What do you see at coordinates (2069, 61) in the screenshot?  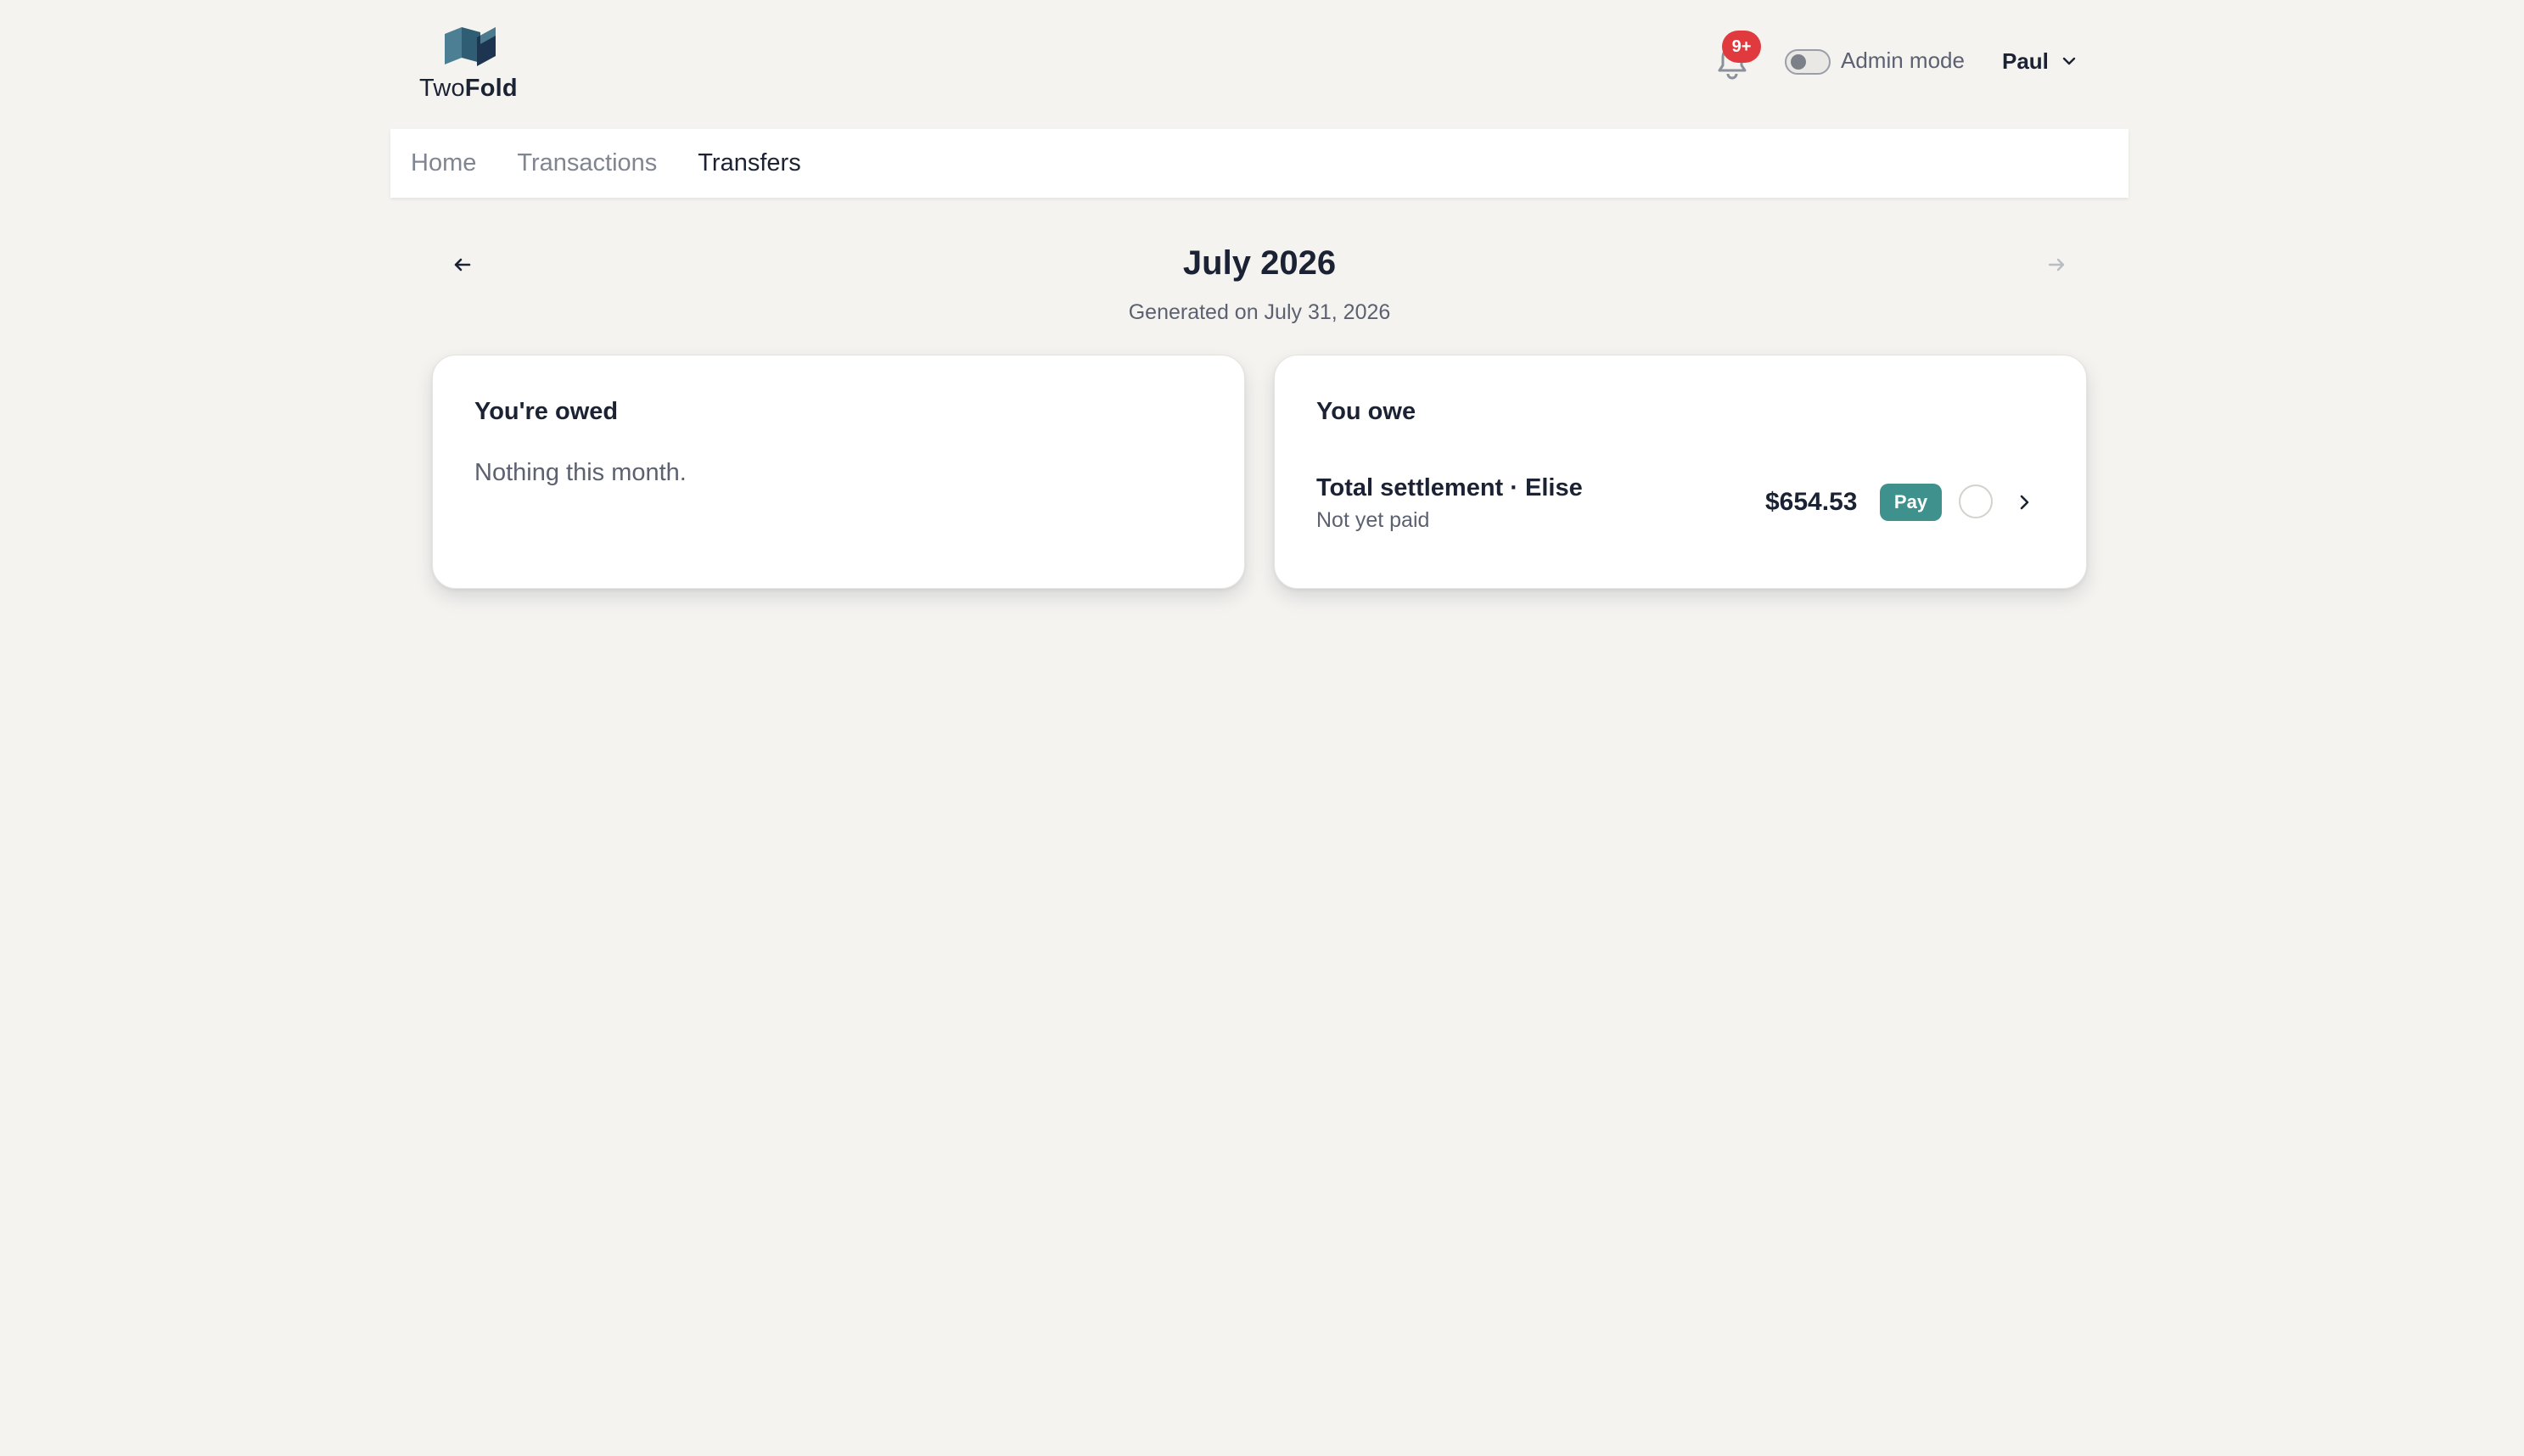 I see `chevron-down-icon` at bounding box center [2069, 61].